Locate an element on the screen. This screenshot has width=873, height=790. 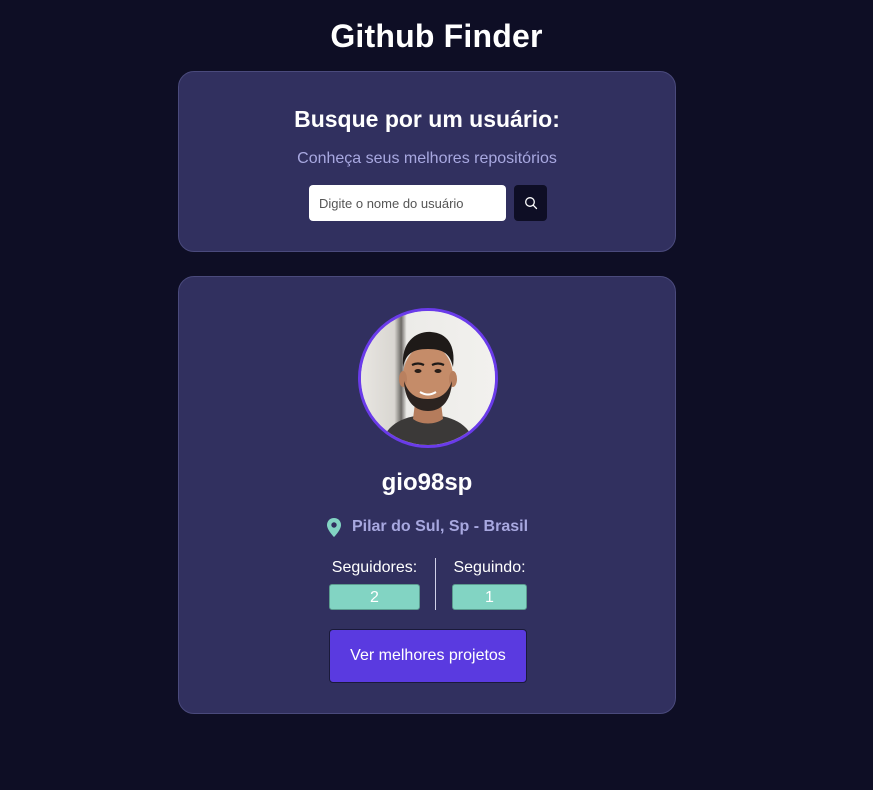
stats: Seguidores: 2 Seguindo: 1 is located at coordinates (429, 585).